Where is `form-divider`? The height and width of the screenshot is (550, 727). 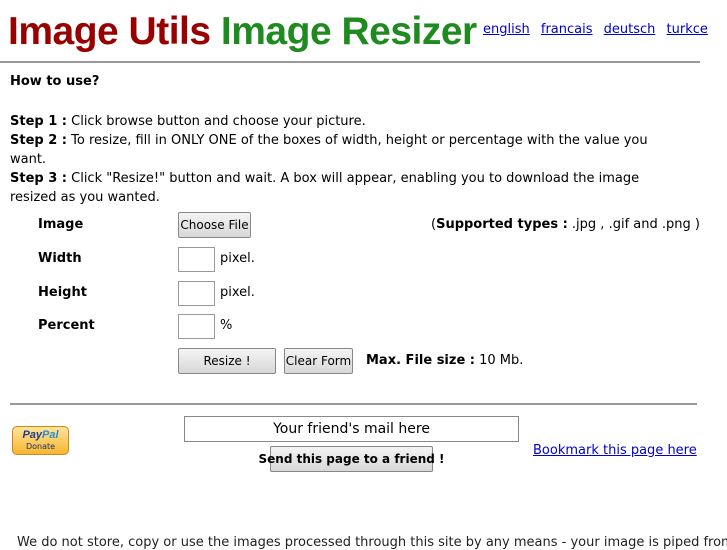 form-divider is located at coordinates (353, 404).